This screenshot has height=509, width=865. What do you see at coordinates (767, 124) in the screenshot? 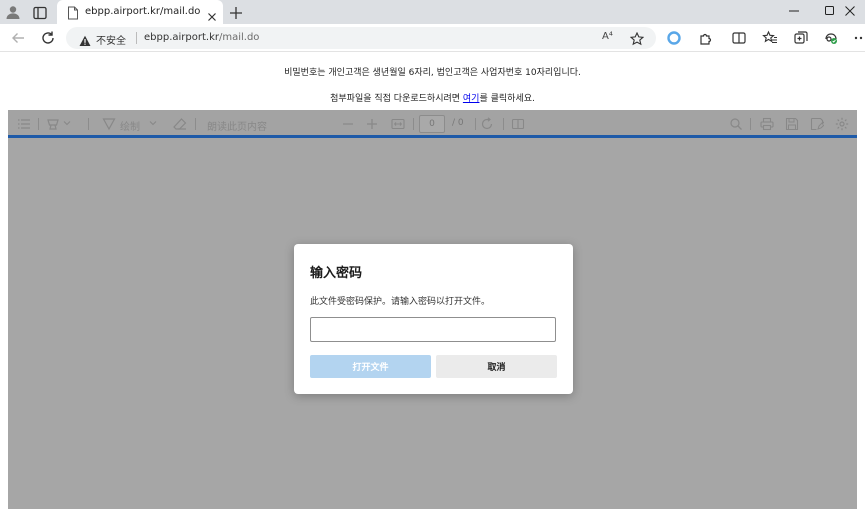
I see `print-icon` at bounding box center [767, 124].